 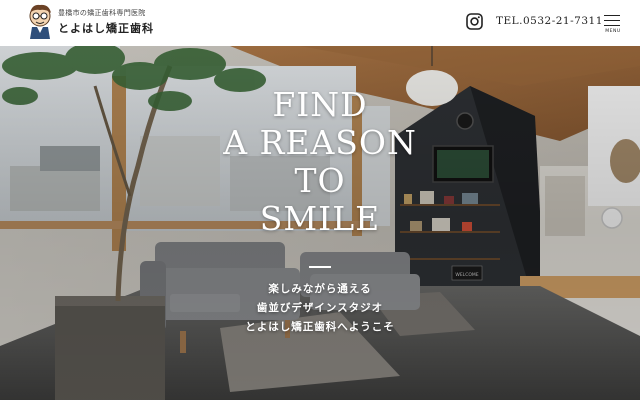 I want to click on tagline-line: とよはし矯正歯科へようこそ, so click(x=320, y=327).